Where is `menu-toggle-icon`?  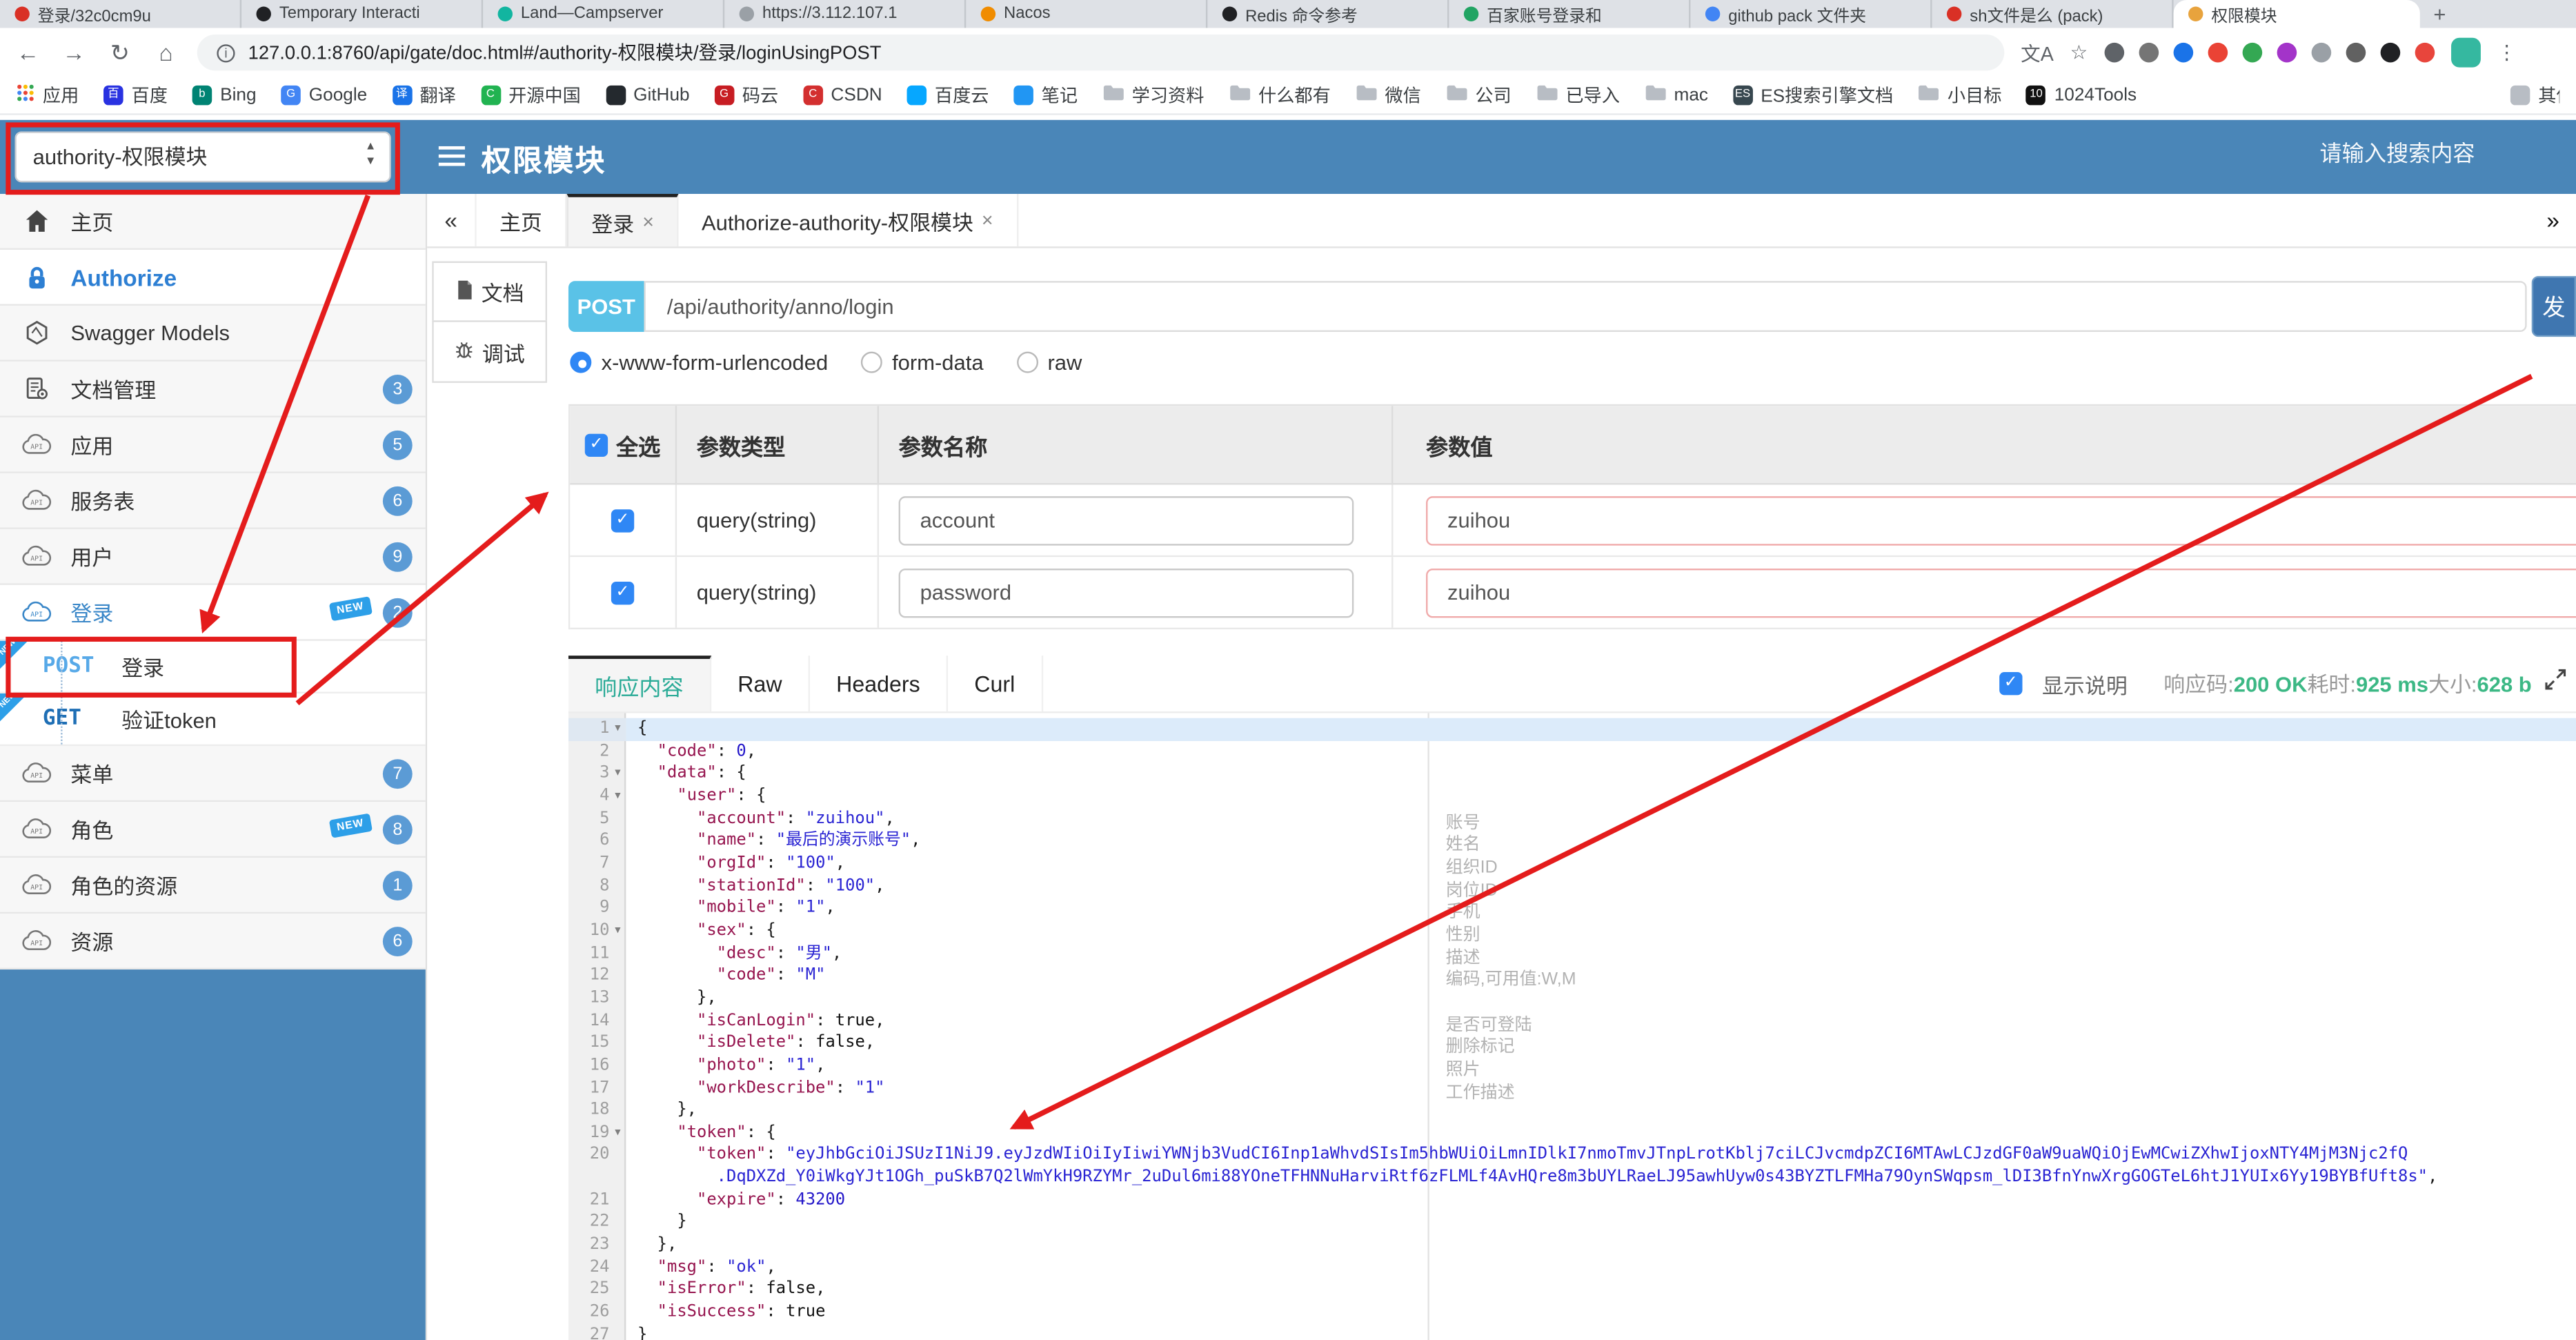 menu-toggle-icon is located at coordinates (451, 158).